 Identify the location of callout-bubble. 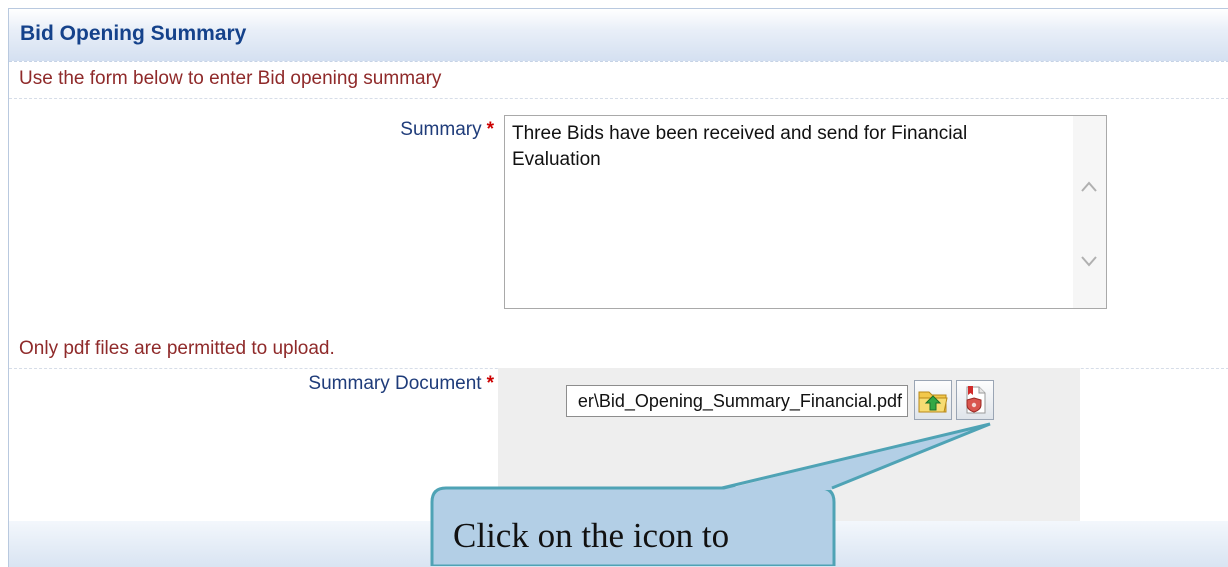
(710, 494).